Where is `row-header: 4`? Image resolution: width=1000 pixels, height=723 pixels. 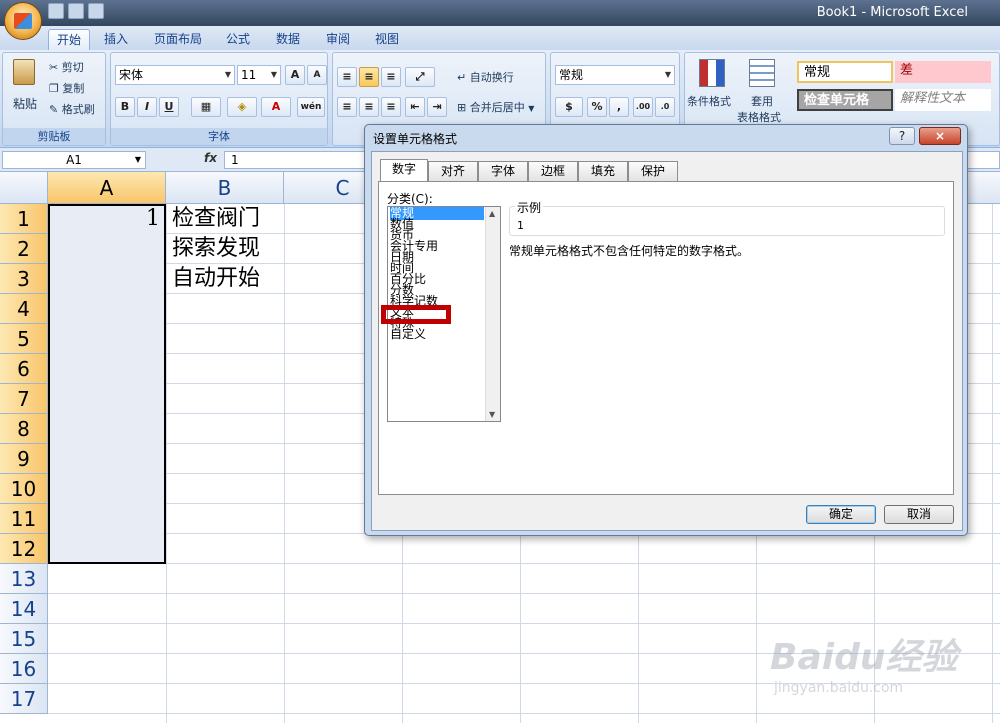 row-header: 4 is located at coordinates (24, 309).